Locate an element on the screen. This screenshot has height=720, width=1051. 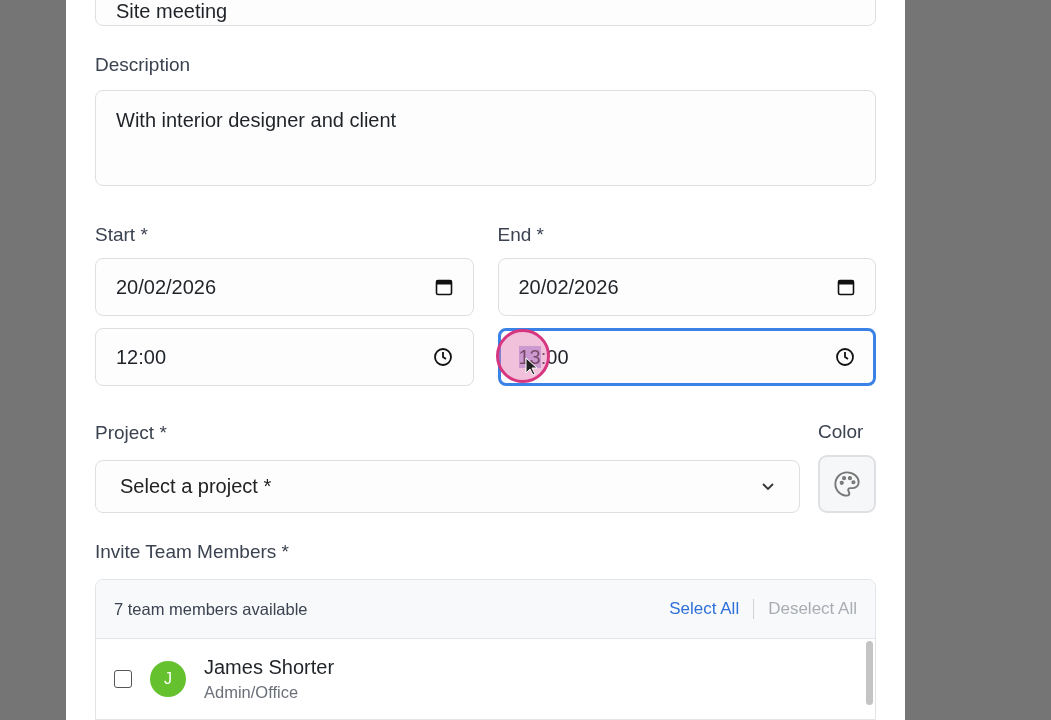
select-link: Select All is located at coordinates (704, 609).